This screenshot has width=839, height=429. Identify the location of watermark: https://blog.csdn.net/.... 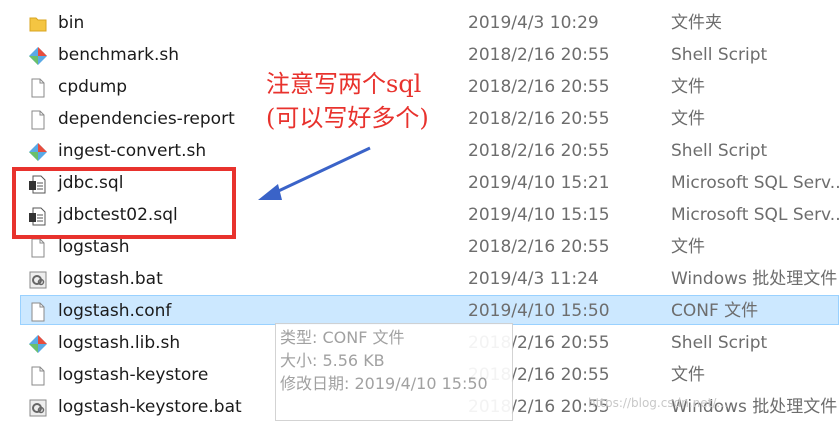
(658, 403).